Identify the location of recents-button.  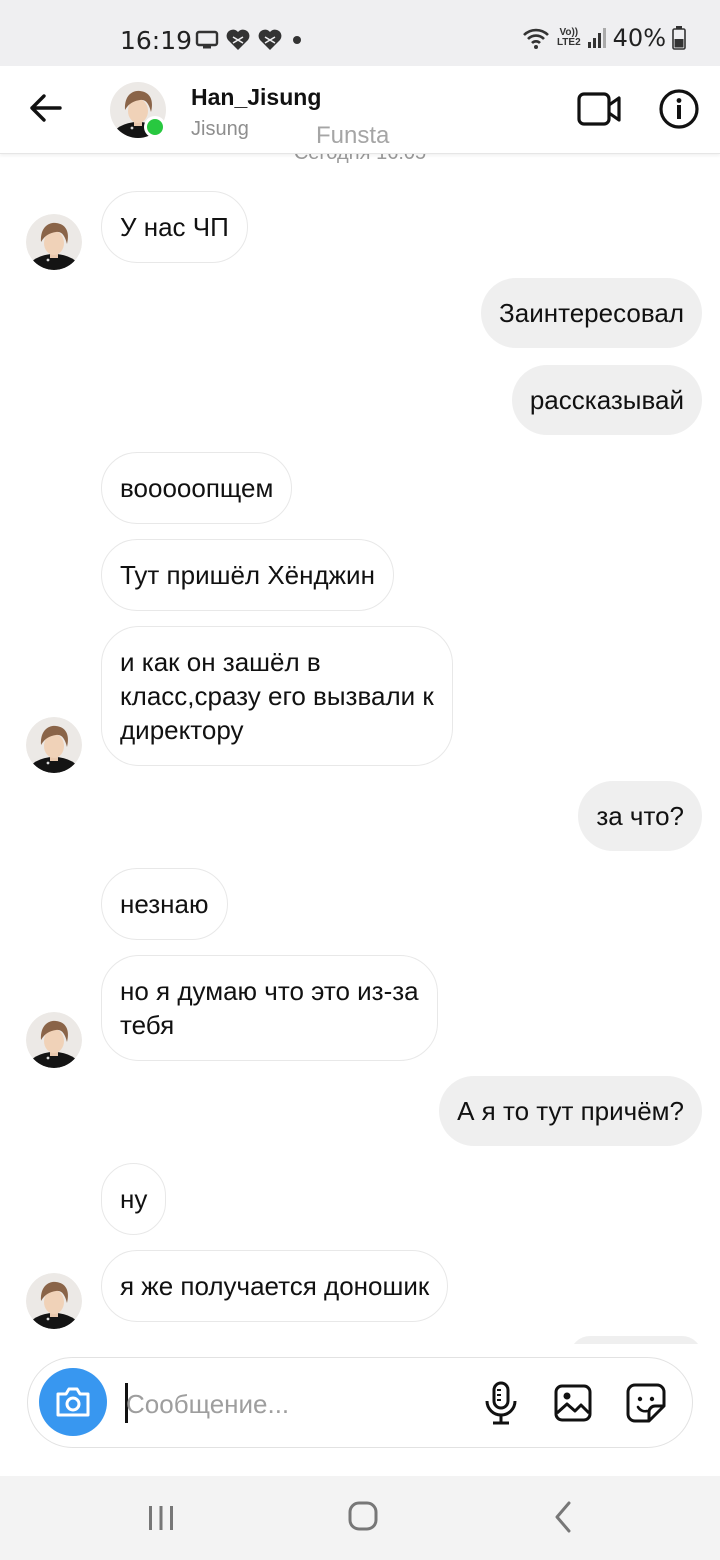
(161, 1518).